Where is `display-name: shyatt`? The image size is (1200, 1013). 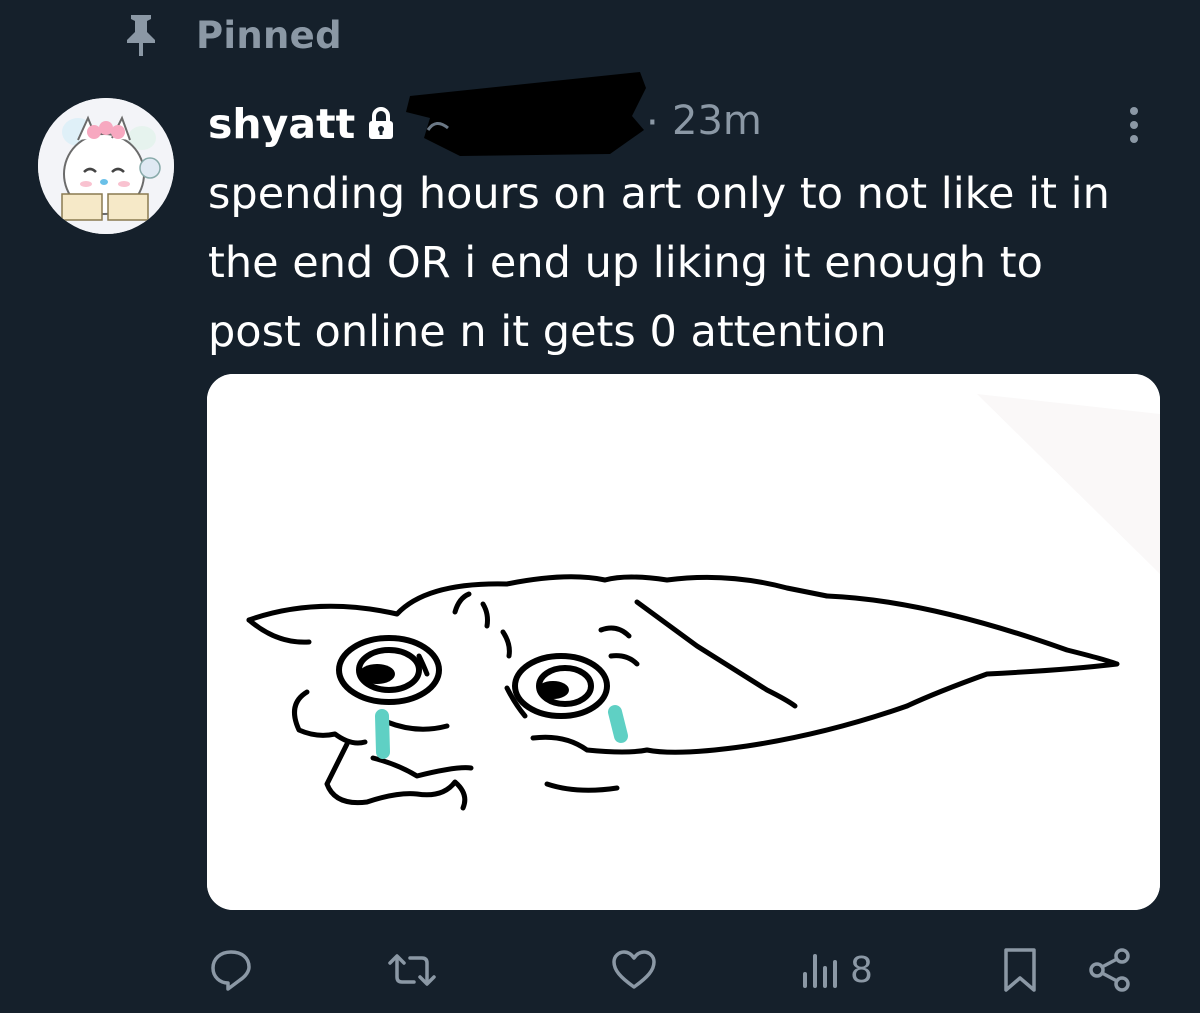
display-name: shyatt is located at coordinates (281, 124).